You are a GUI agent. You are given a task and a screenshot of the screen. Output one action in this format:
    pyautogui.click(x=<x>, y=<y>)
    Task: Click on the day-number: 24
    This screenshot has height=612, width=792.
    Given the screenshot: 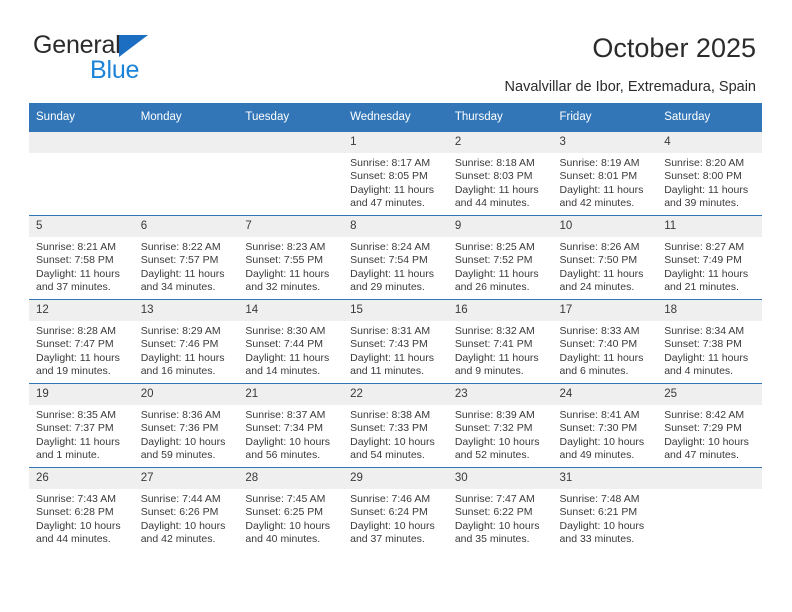 What is the action you would take?
    pyautogui.click(x=605, y=394)
    